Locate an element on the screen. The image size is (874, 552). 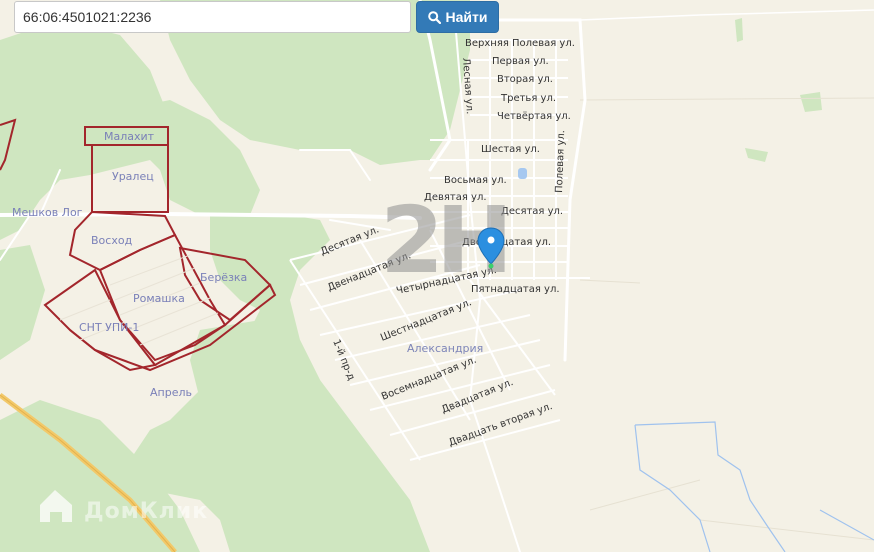
search-button: Найти is located at coordinates (457, 17).